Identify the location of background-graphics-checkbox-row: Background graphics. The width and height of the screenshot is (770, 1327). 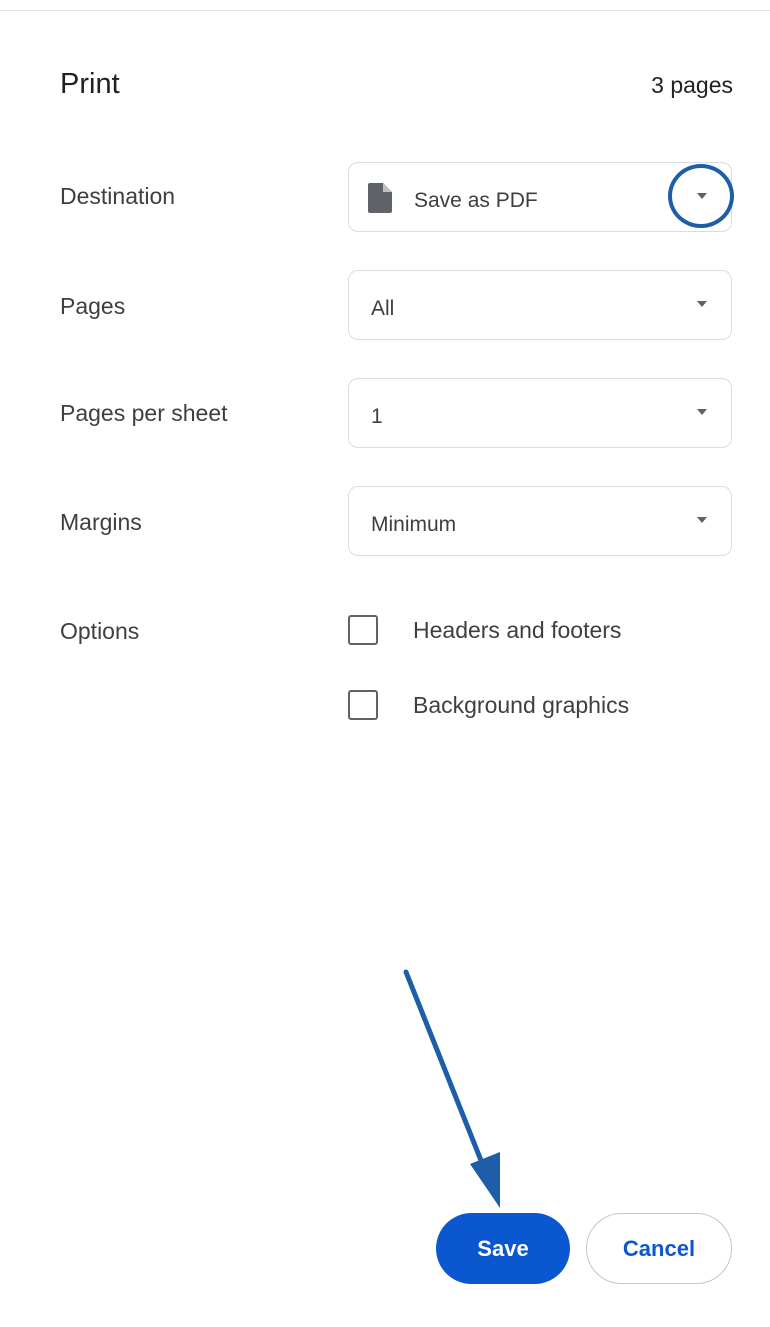
(488, 705).